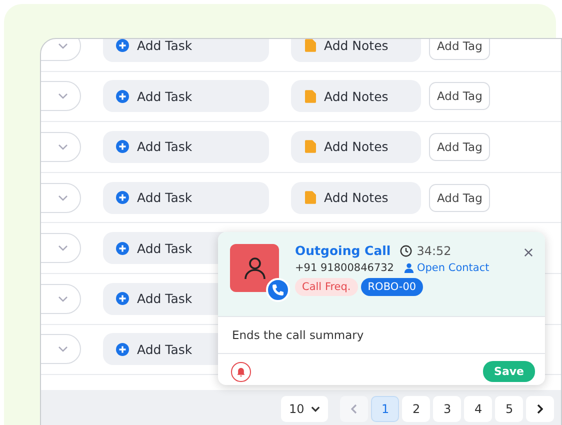  Describe the element at coordinates (434, 251) in the screenshot. I see `call-duration: 34:52` at that location.